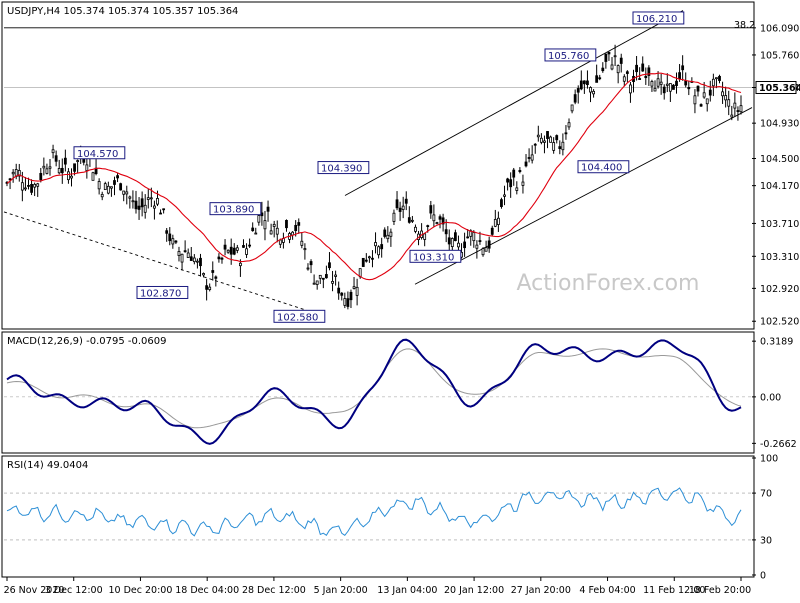 Image resolution: width=800 pixels, height=603 pixels. What do you see at coordinates (720, 590) in the screenshot?
I see `x-tick-label: 18 Feb 20:00` at bounding box center [720, 590].